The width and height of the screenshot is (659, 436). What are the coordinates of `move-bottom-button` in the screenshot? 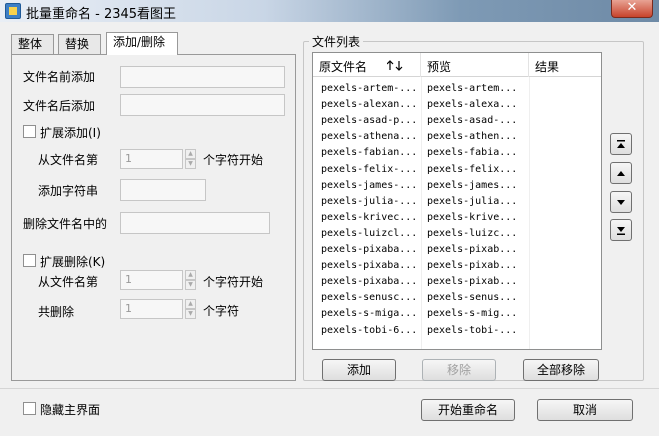 It's located at (621, 230).